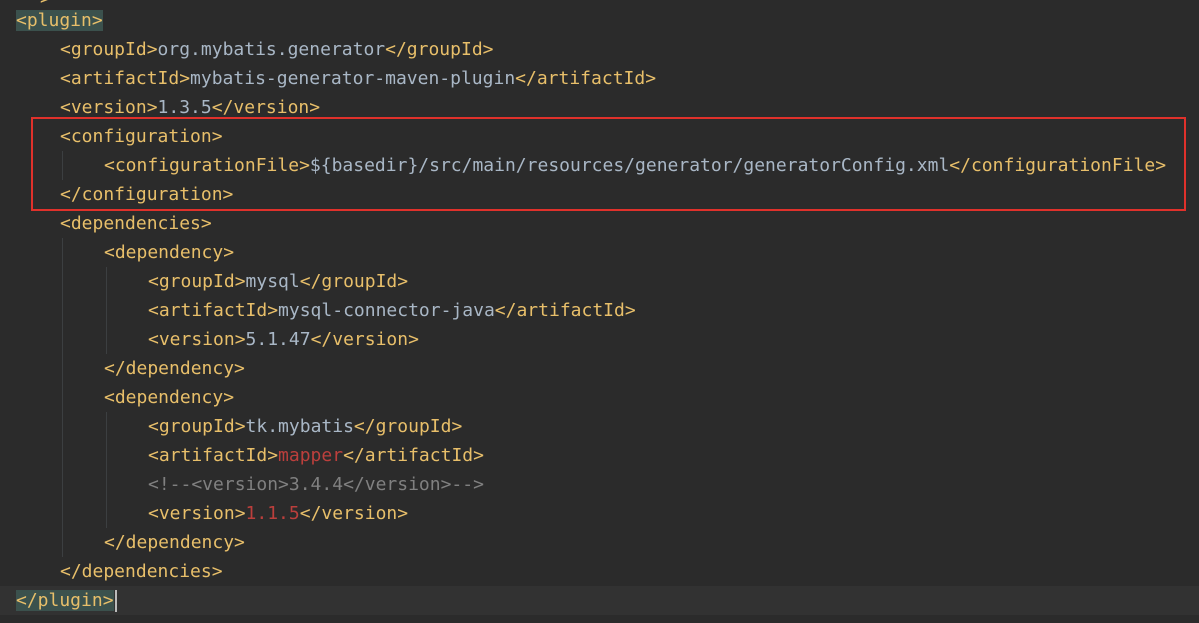 This screenshot has width=1199, height=623. I want to click on code-line-content: <!--<version>3.4.4</version>-->, so click(316, 484).